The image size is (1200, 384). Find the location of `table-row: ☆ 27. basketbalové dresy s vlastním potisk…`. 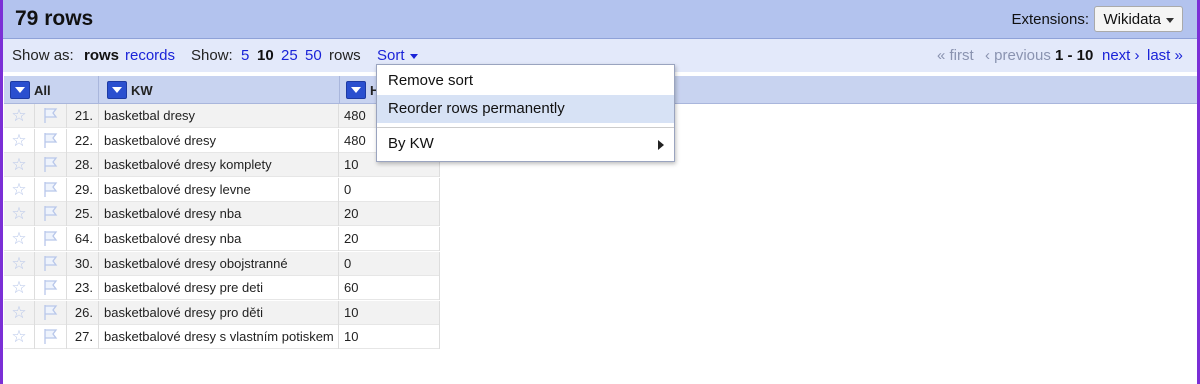

table-row: ☆ 27. basketbalové dresy s vlastním potisk… is located at coordinates (222, 337).